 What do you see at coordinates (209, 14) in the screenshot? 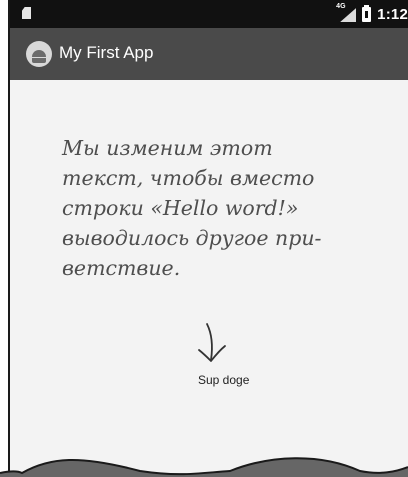
I see `status-bar: 4G 1:12` at bounding box center [209, 14].